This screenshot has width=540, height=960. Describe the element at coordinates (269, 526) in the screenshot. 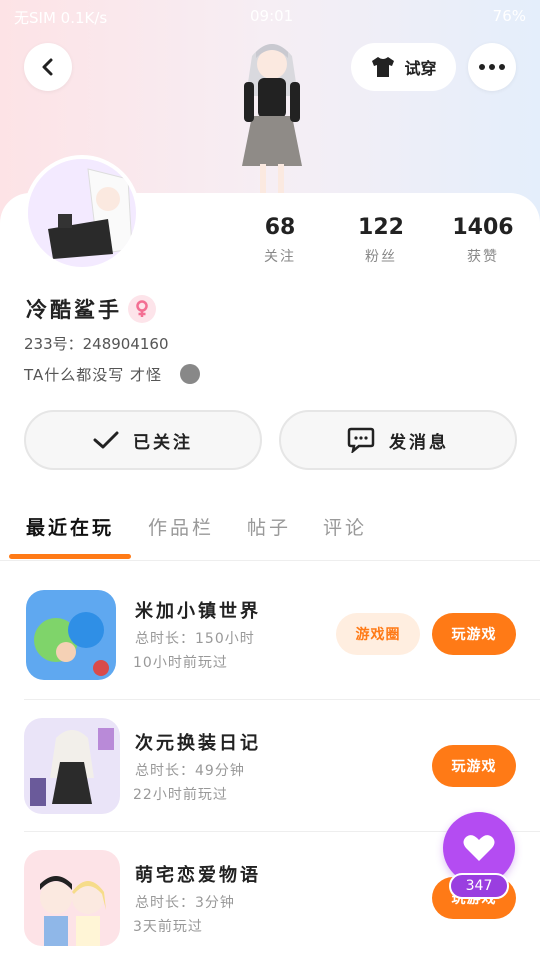

I see `tab-posts: 帖子` at that location.